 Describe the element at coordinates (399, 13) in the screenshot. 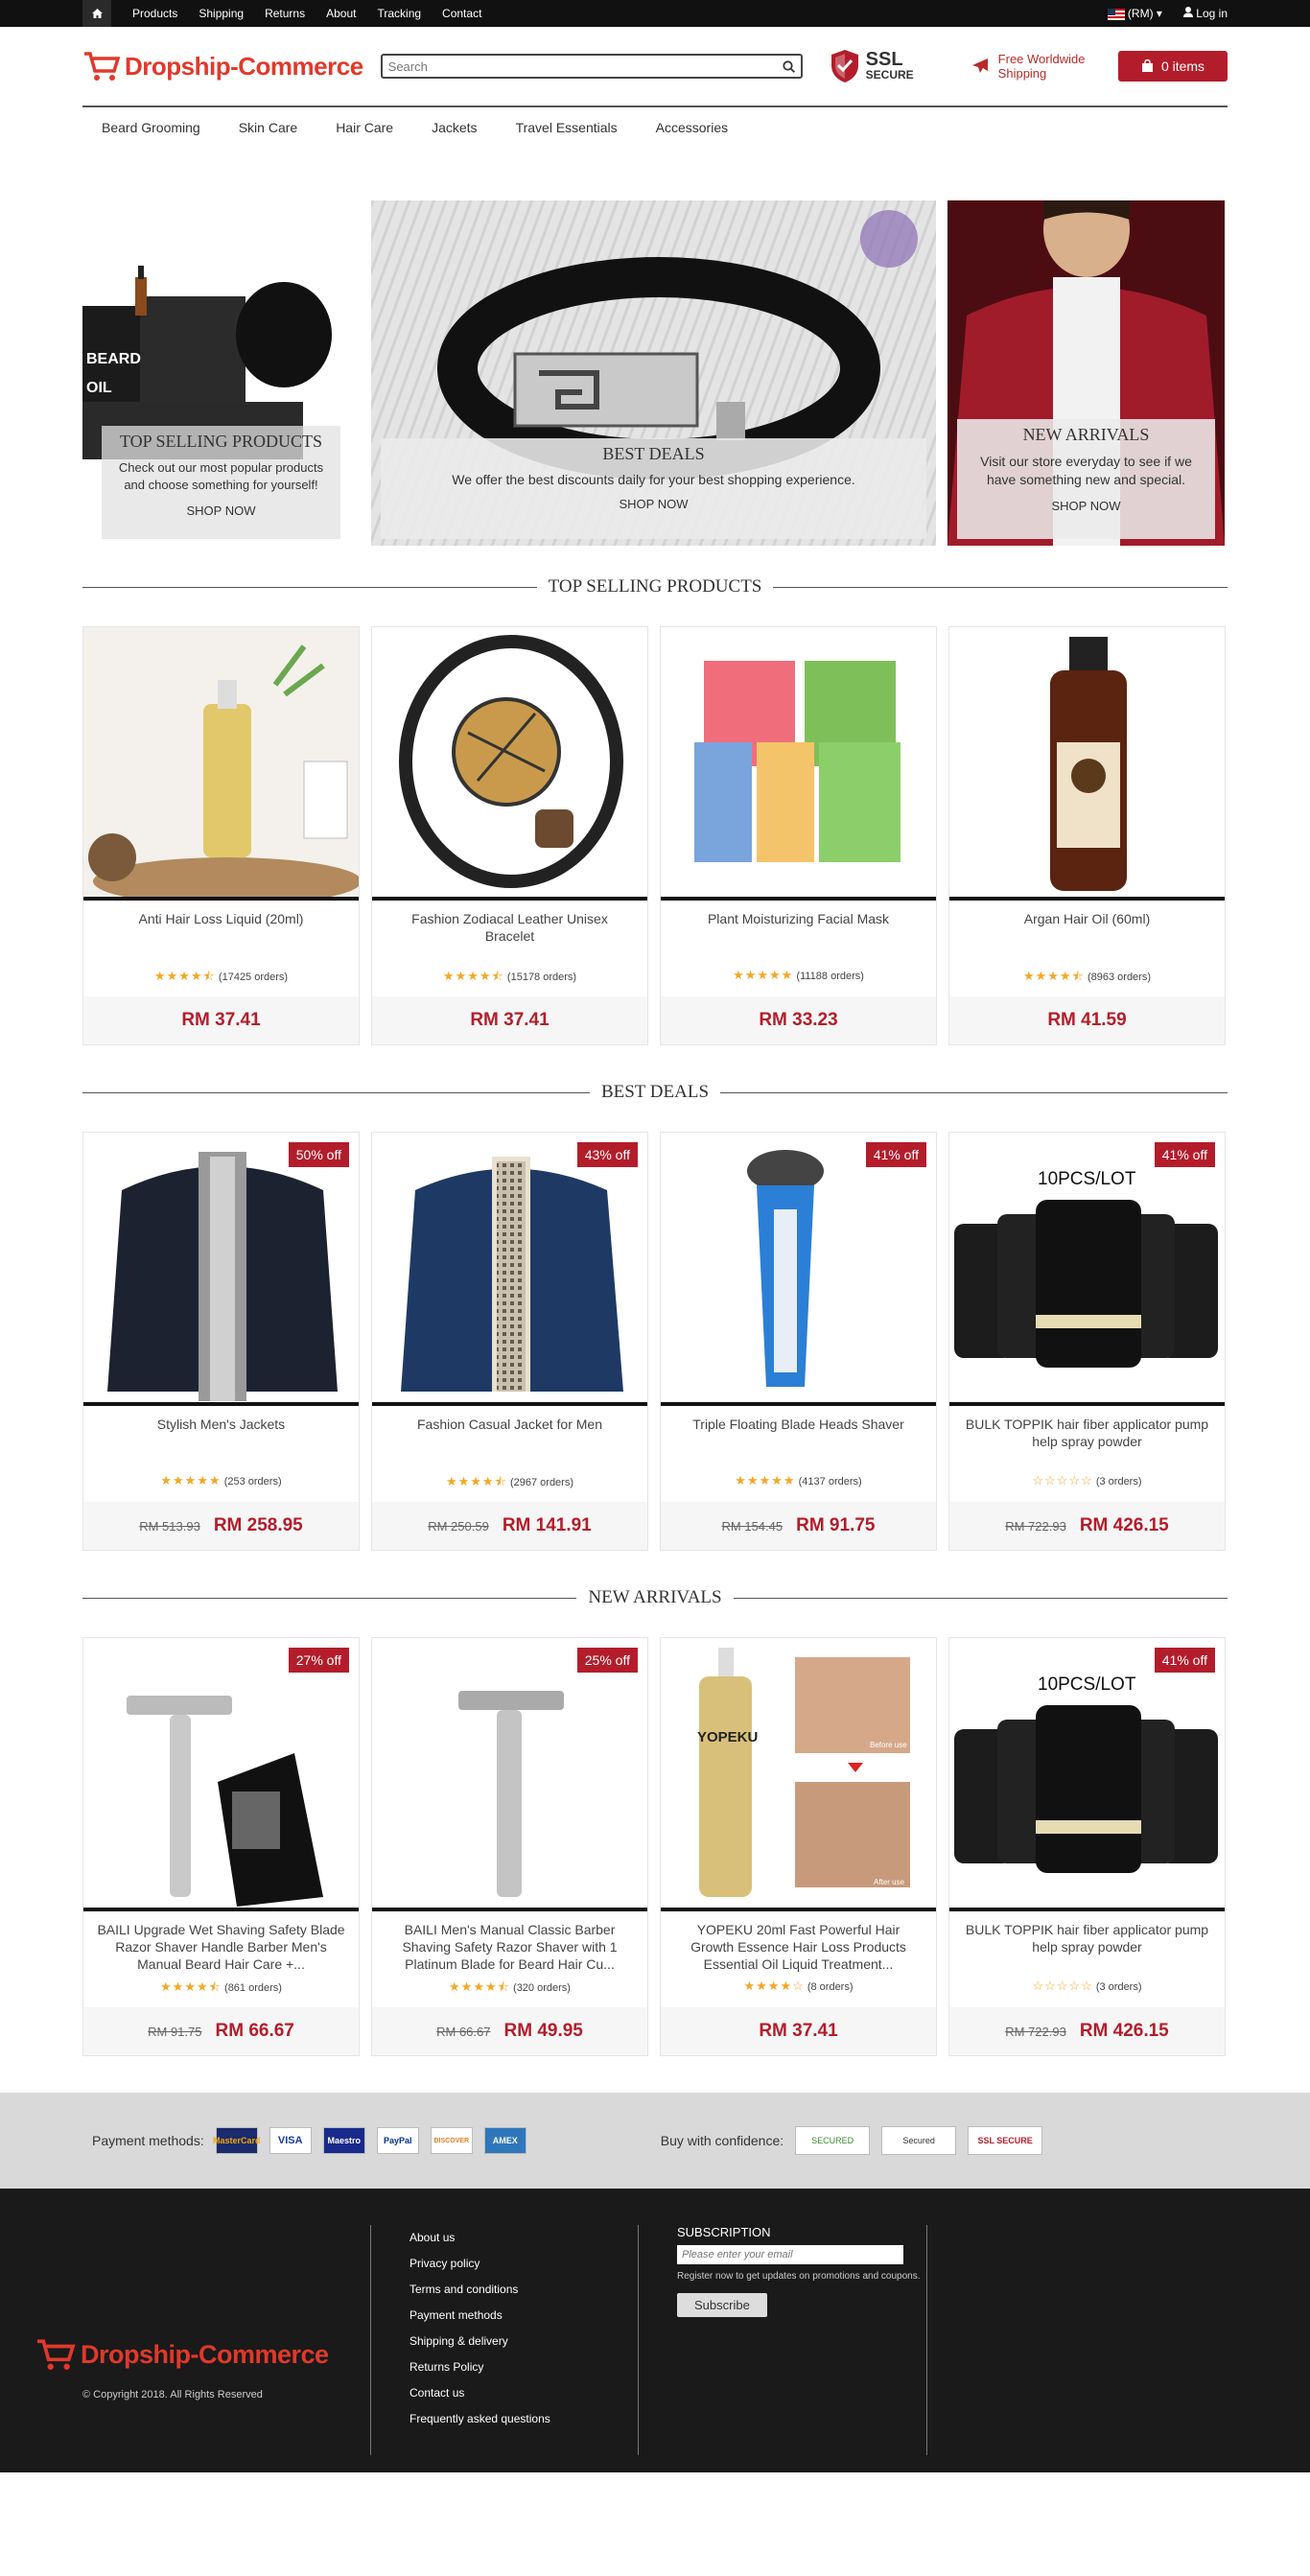

I see `topnav-tracking: Tracking` at that location.